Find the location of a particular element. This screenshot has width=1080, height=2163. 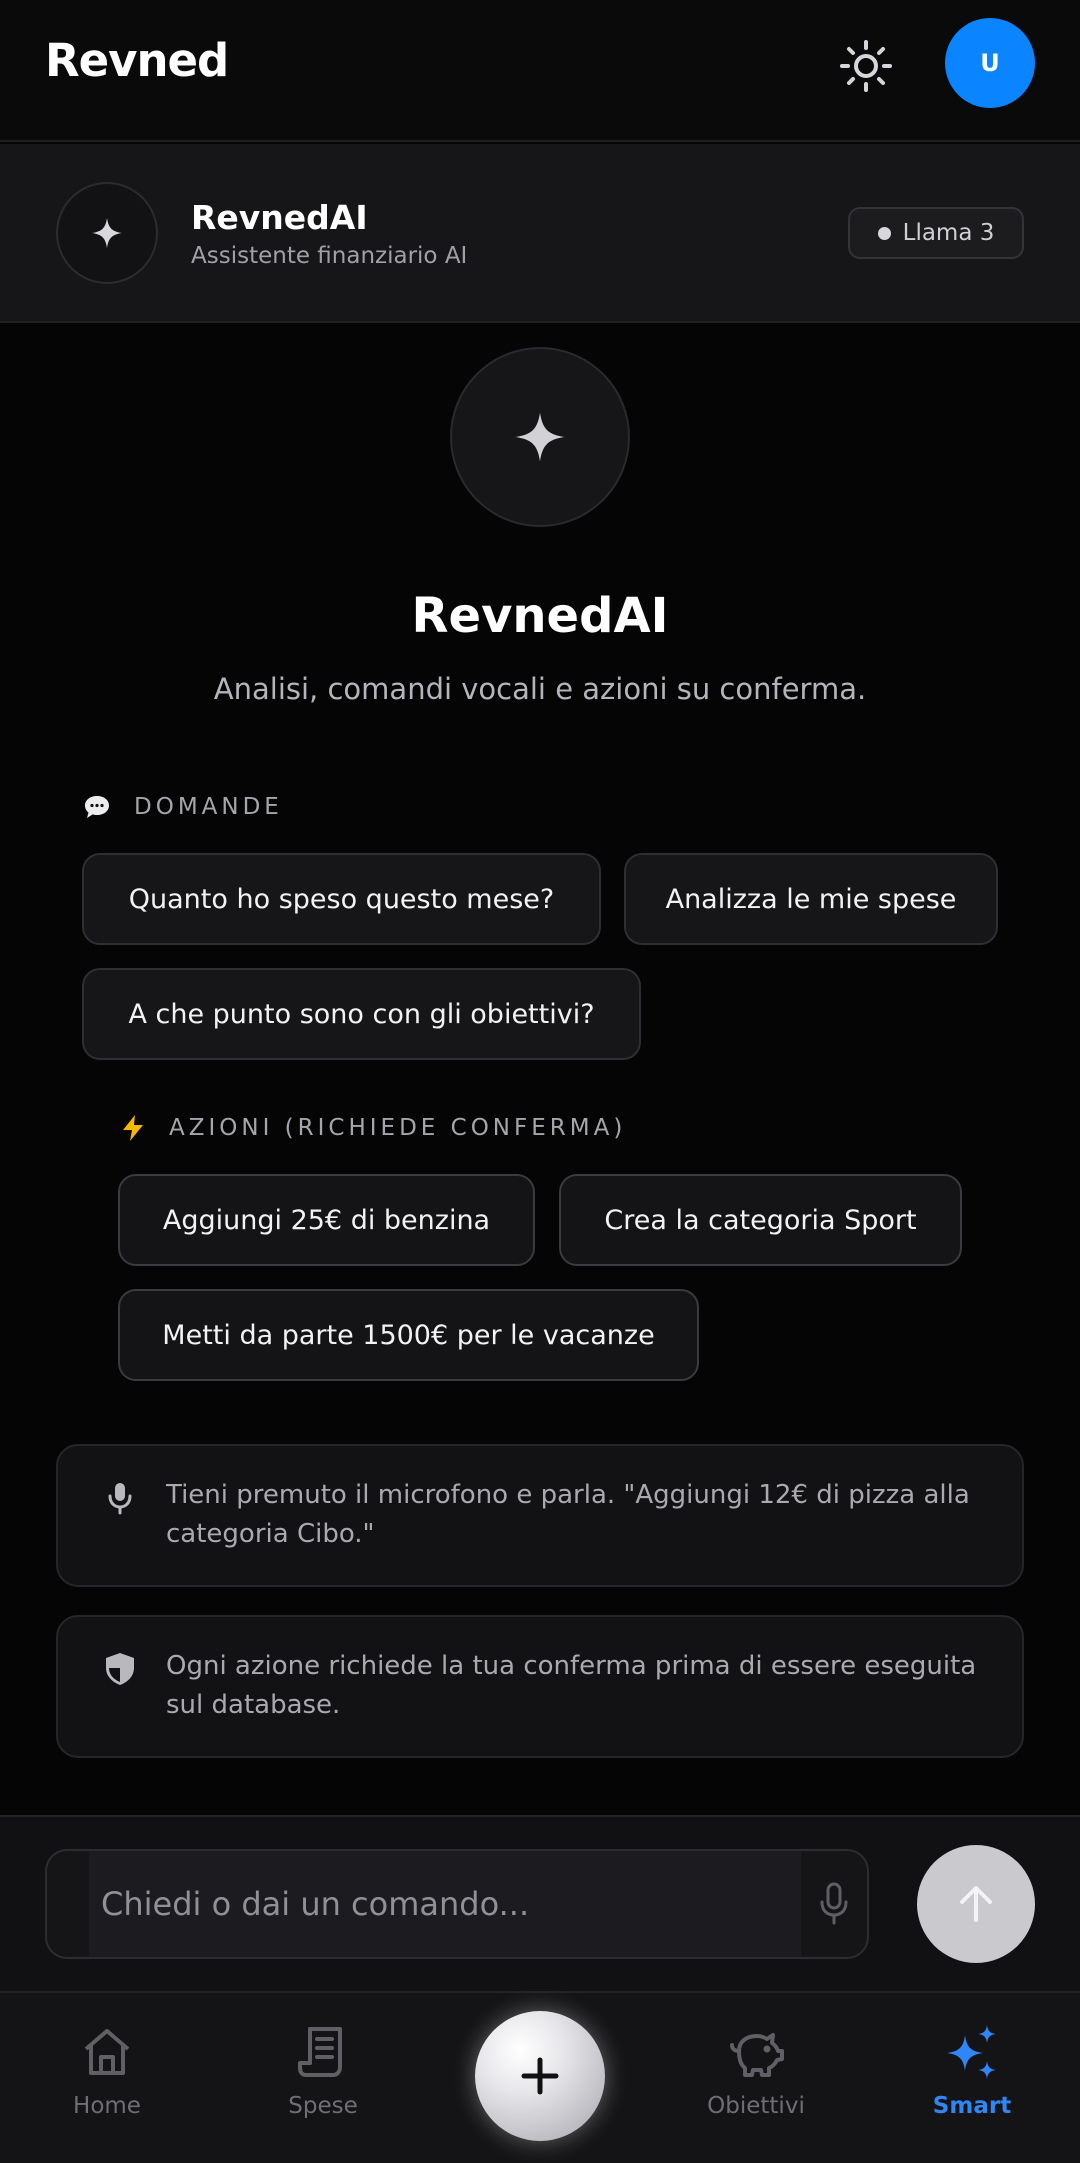

assistant-name: RevnedAI is located at coordinates (279, 217).